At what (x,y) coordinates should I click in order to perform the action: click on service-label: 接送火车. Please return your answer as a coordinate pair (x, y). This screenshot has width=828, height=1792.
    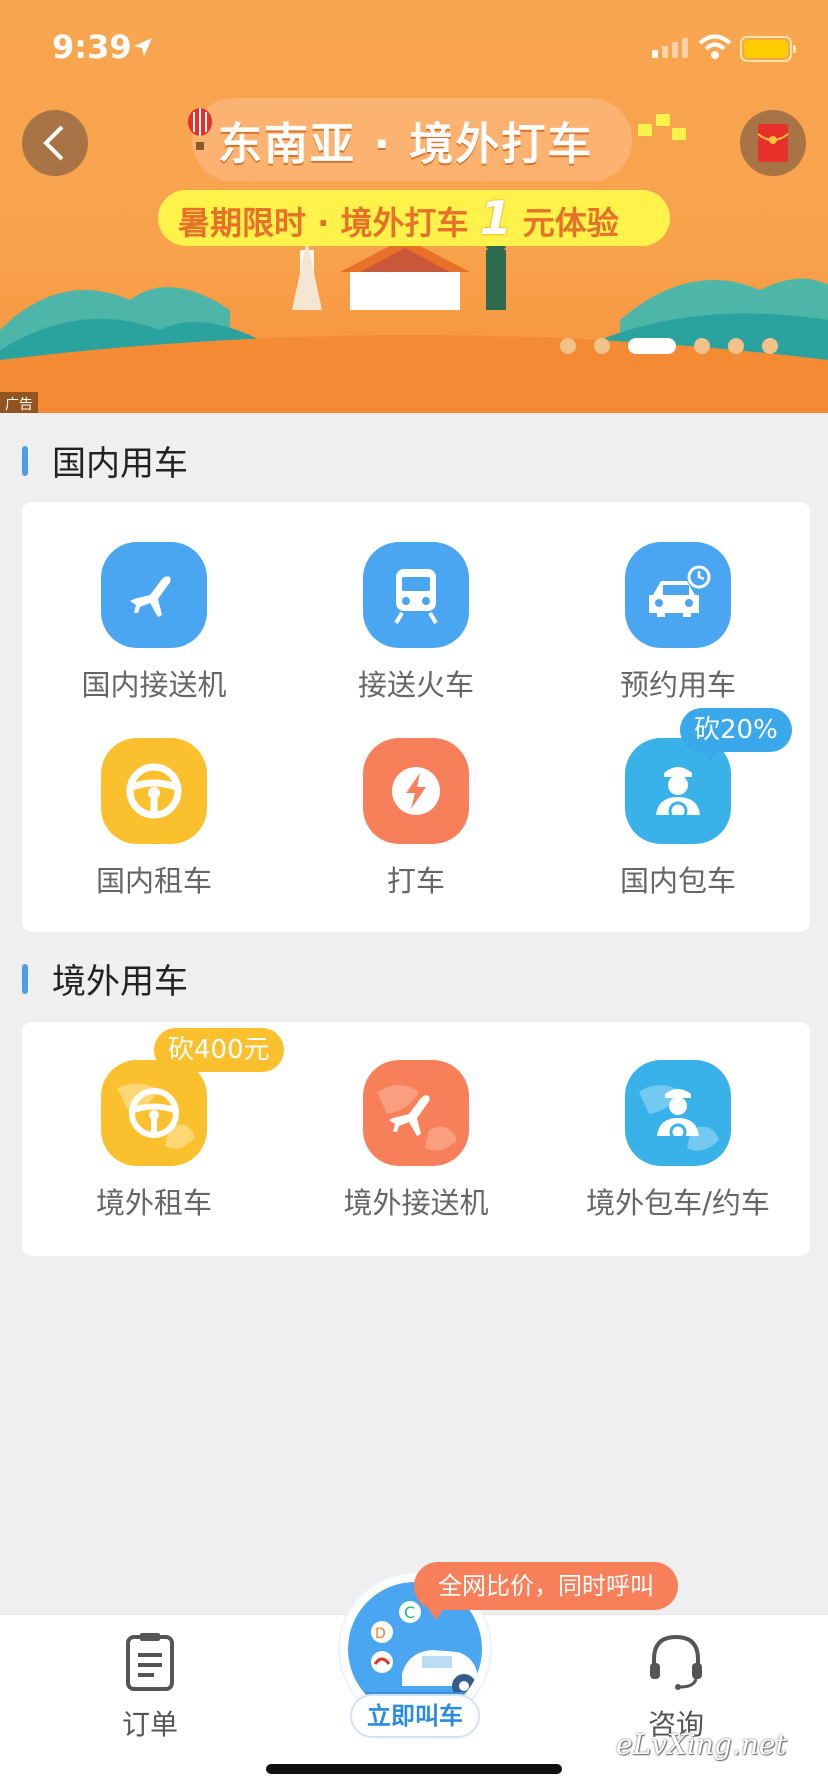
    Looking at the image, I should click on (415, 685).